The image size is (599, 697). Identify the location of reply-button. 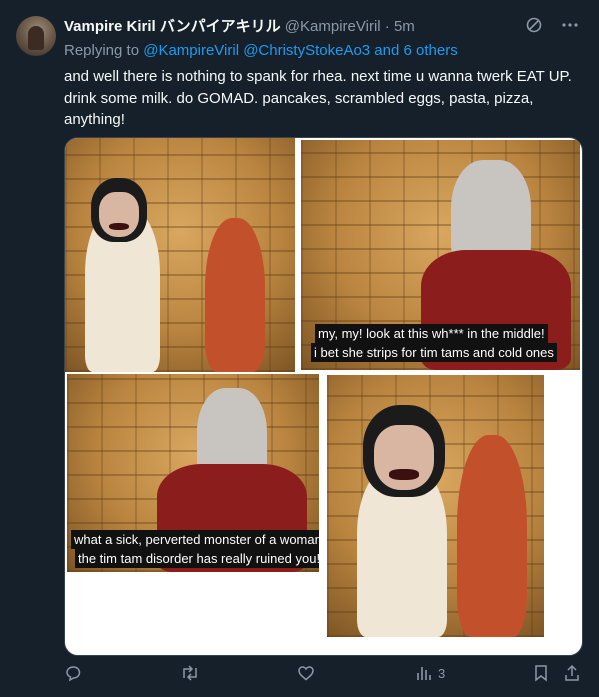
(73, 673).